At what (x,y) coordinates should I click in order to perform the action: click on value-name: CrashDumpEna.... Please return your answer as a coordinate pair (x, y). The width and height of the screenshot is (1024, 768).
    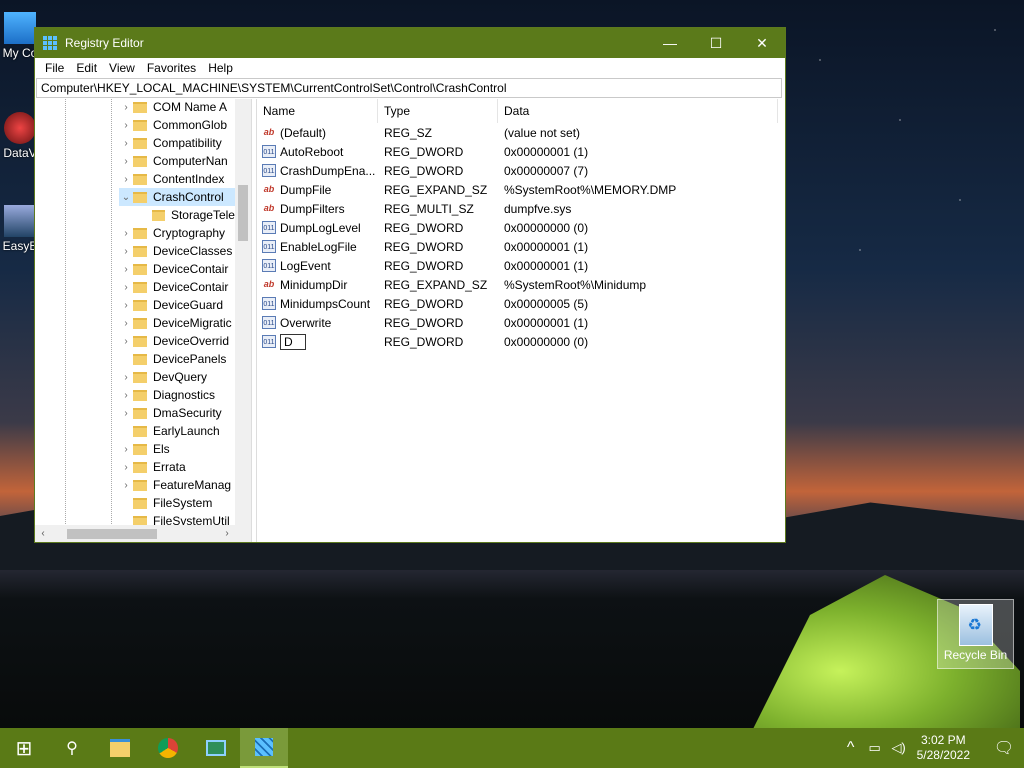
    Looking at the image, I should click on (328, 170).